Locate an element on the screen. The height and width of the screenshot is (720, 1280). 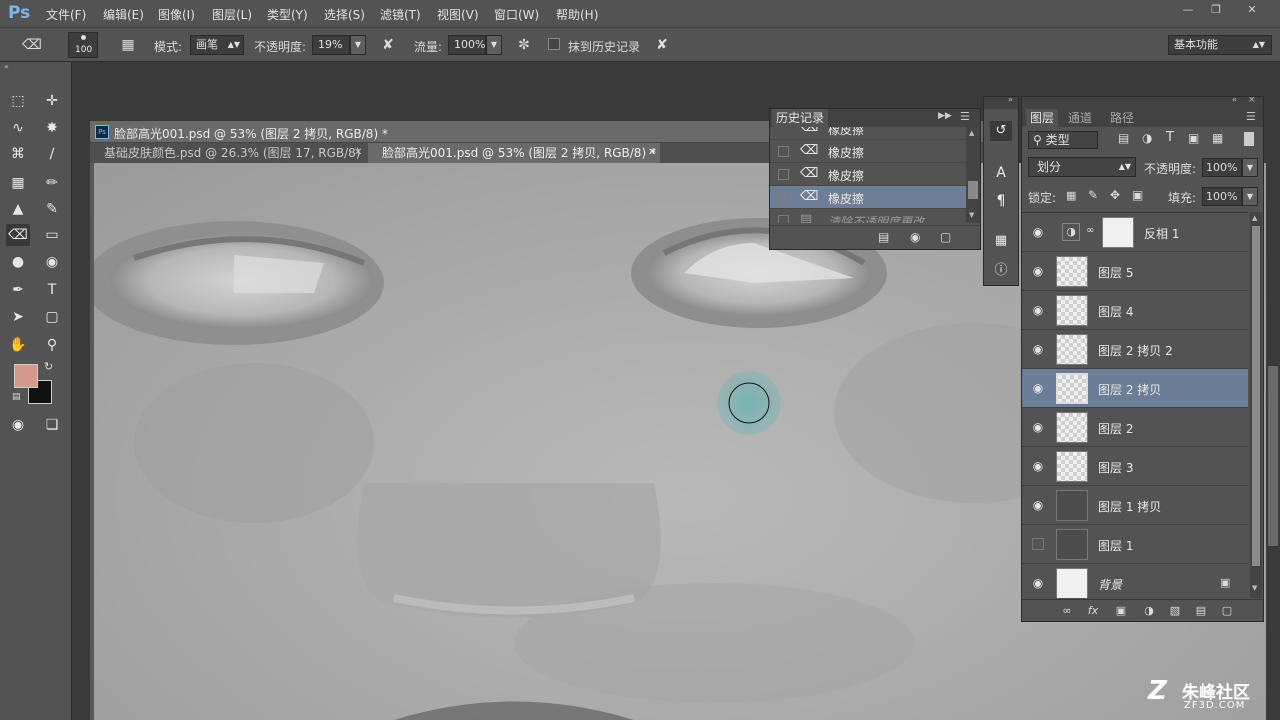
gradient-tool-icon: ▭ is located at coordinates (52, 235).